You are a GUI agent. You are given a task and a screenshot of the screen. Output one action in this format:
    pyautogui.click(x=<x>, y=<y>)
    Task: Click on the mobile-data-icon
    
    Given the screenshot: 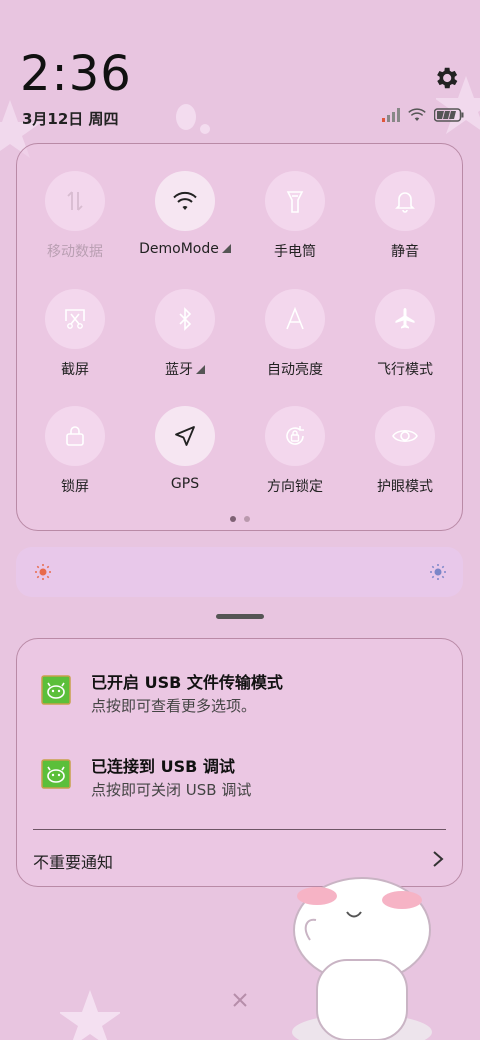 What is the action you would take?
    pyautogui.click(x=75, y=201)
    